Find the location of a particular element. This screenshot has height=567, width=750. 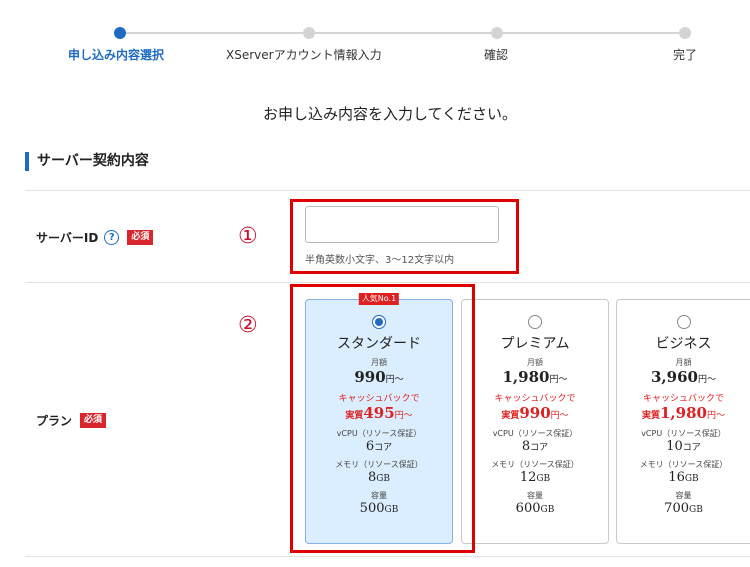

cpu-number: 8 is located at coordinates (526, 446).